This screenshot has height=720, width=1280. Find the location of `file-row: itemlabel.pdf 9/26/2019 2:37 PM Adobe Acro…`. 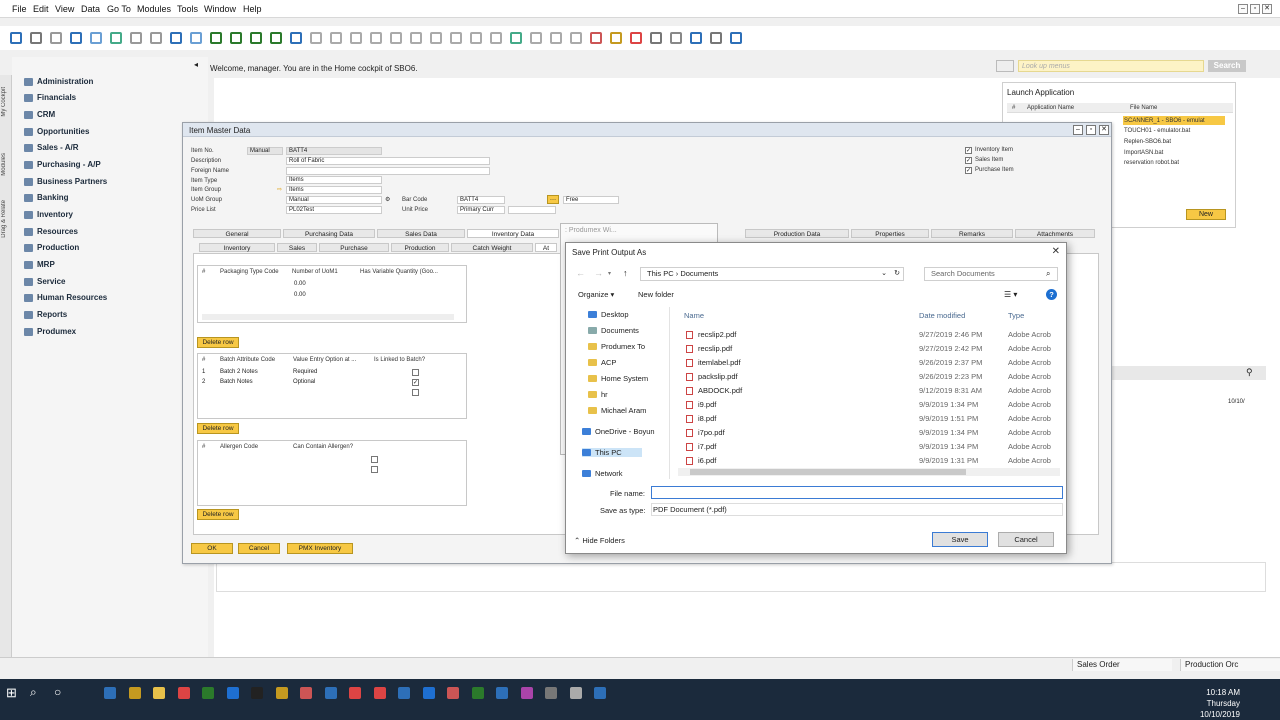

file-row: itemlabel.pdf 9/26/2019 2:37 PM Adobe Acro… is located at coordinates (869, 363).